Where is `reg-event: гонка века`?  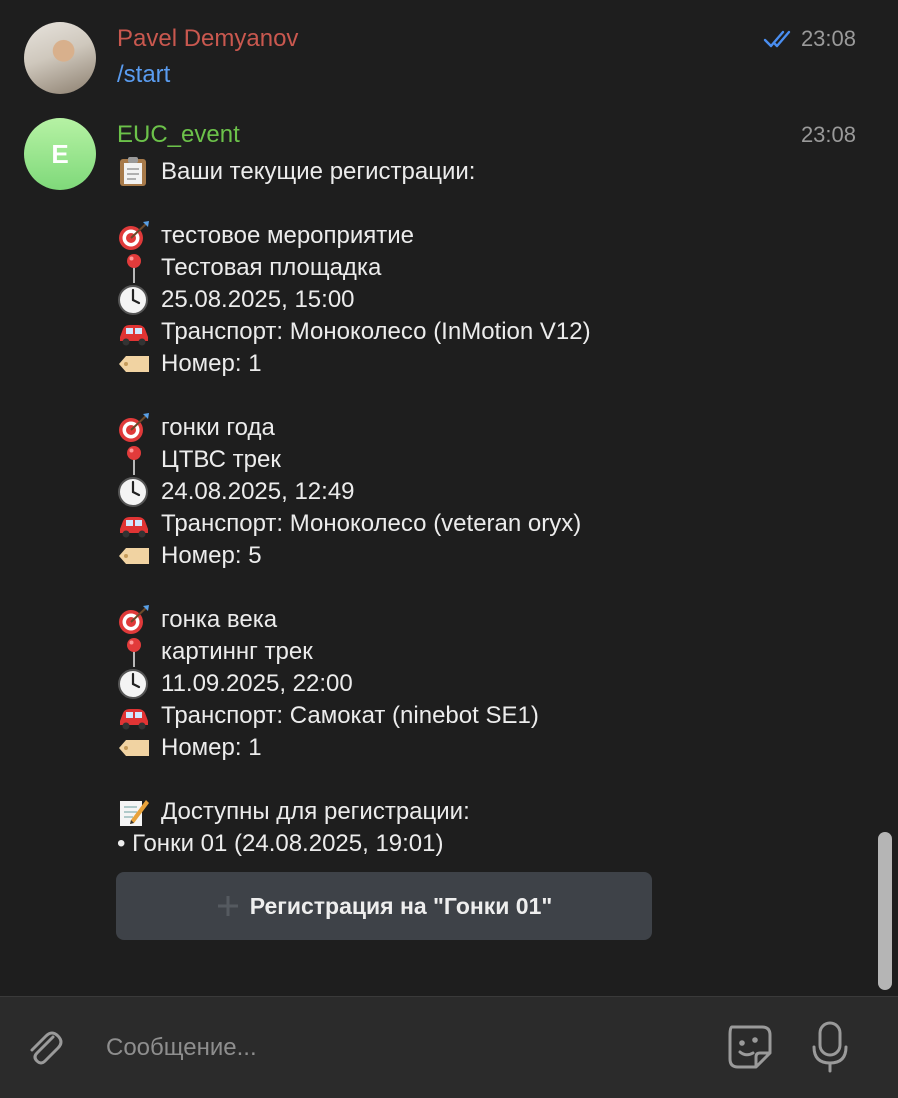 reg-event: гонка века is located at coordinates (487, 620).